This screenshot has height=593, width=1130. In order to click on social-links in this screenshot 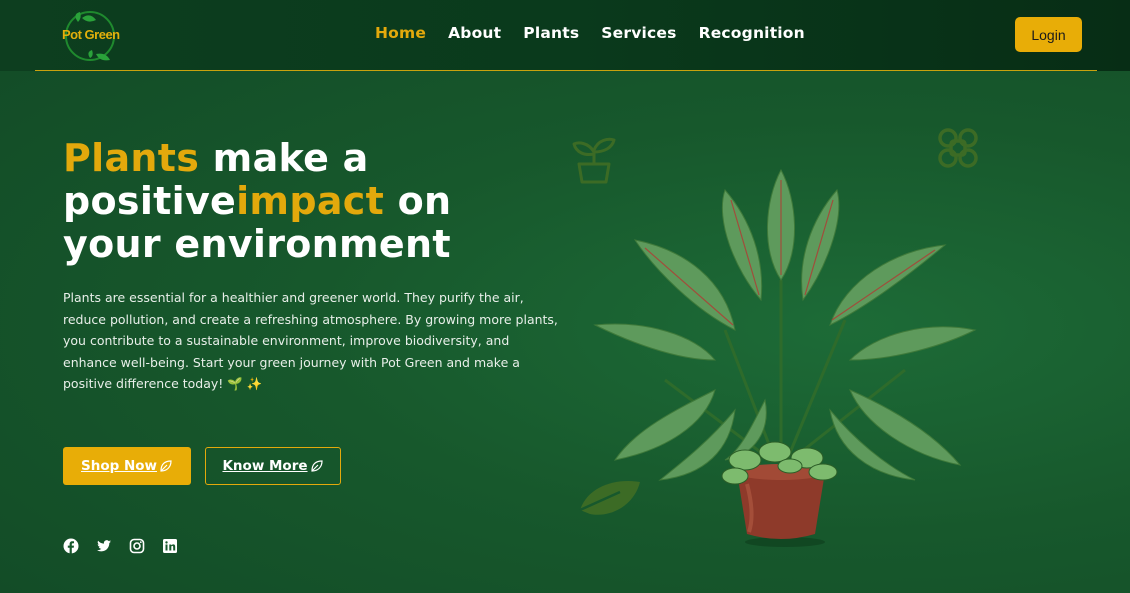, I will do `click(120, 546)`.